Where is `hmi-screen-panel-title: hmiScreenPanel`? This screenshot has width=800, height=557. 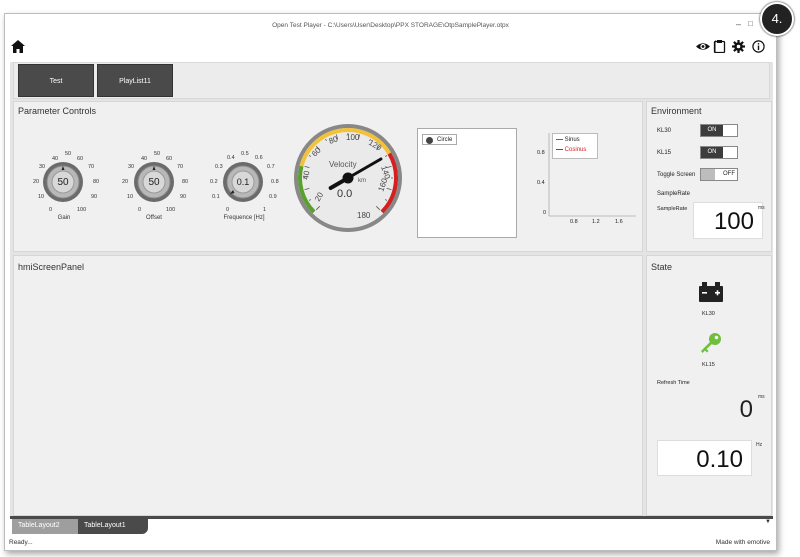
hmi-screen-panel-title: hmiScreenPanel is located at coordinates (51, 267).